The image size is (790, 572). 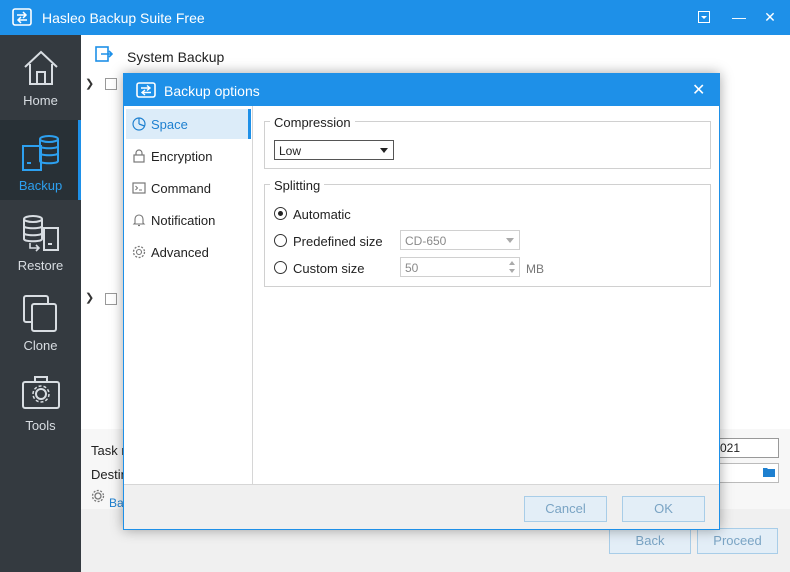 What do you see at coordinates (312, 122) in the screenshot?
I see `compression-group-title: Compression` at bounding box center [312, 122].